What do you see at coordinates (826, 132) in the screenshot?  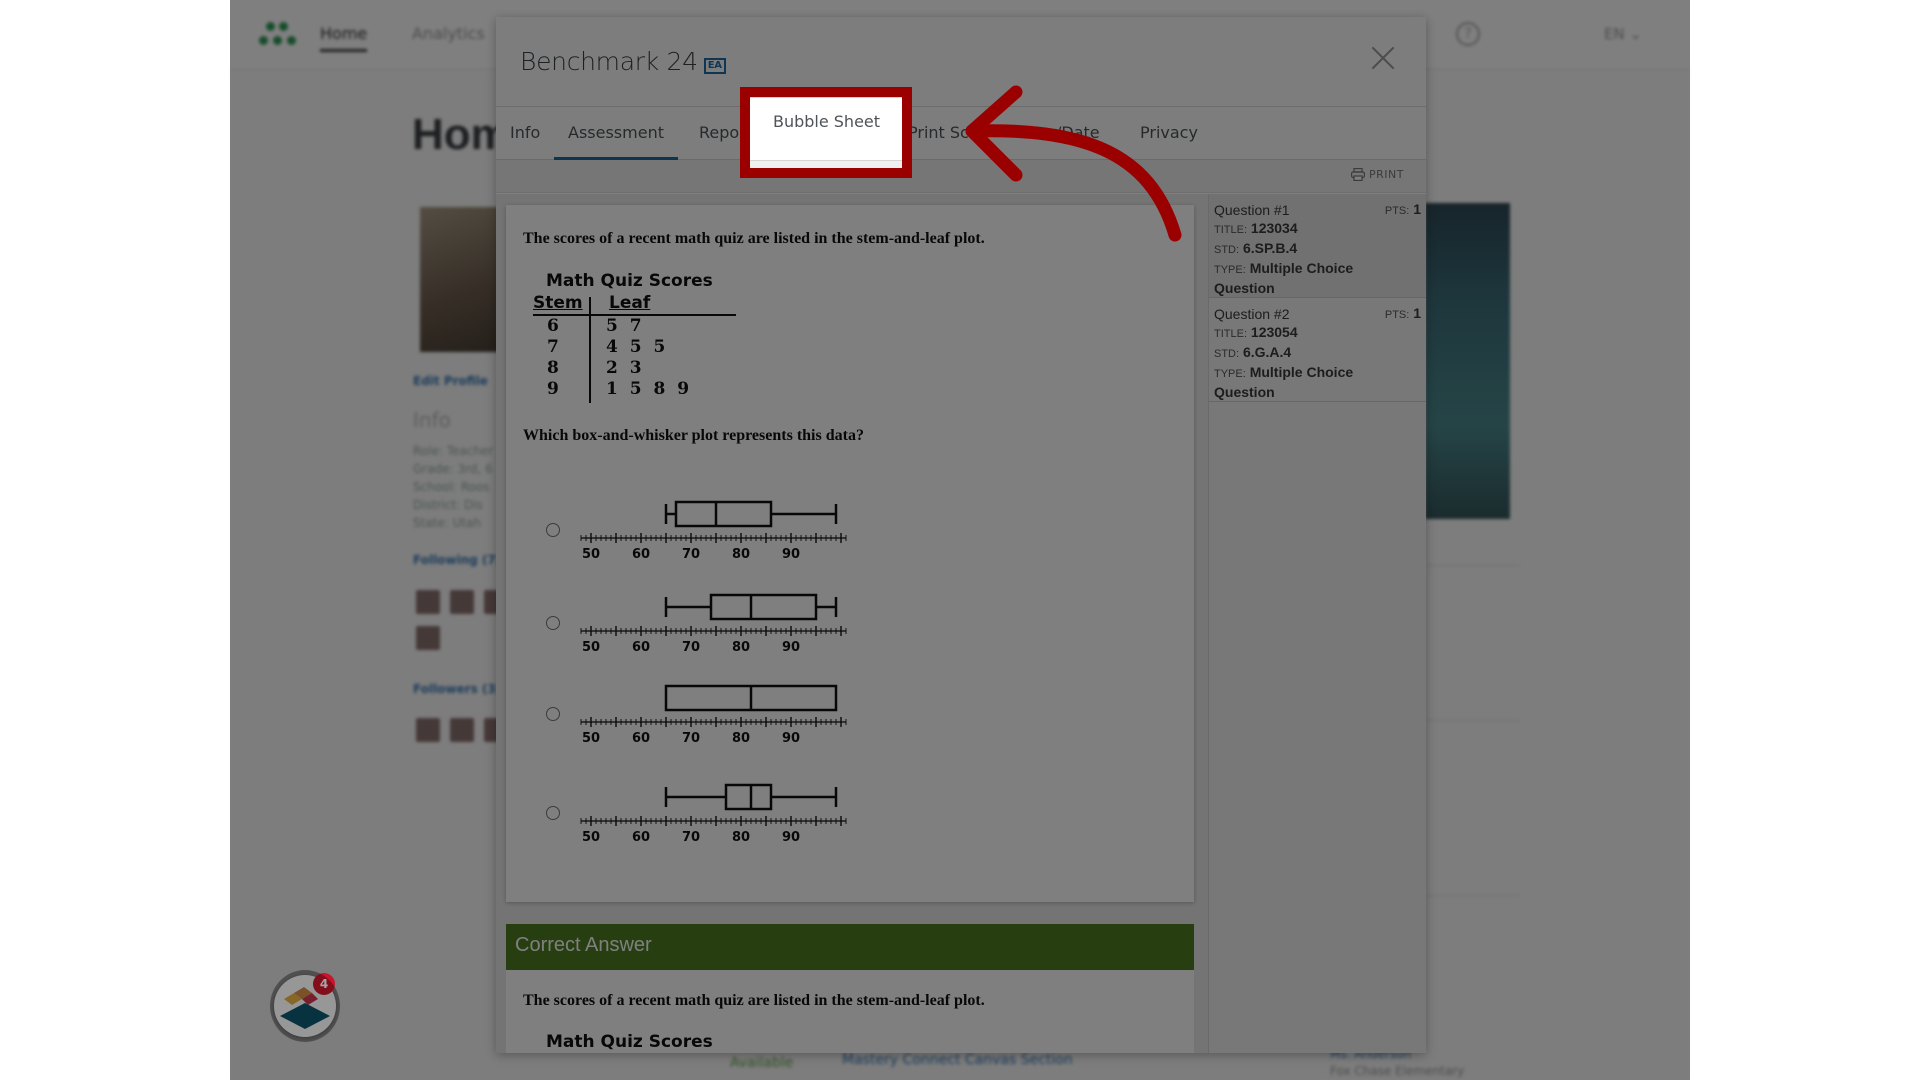 I see `annotation-highlight-box` at bounding box center [826, 132].